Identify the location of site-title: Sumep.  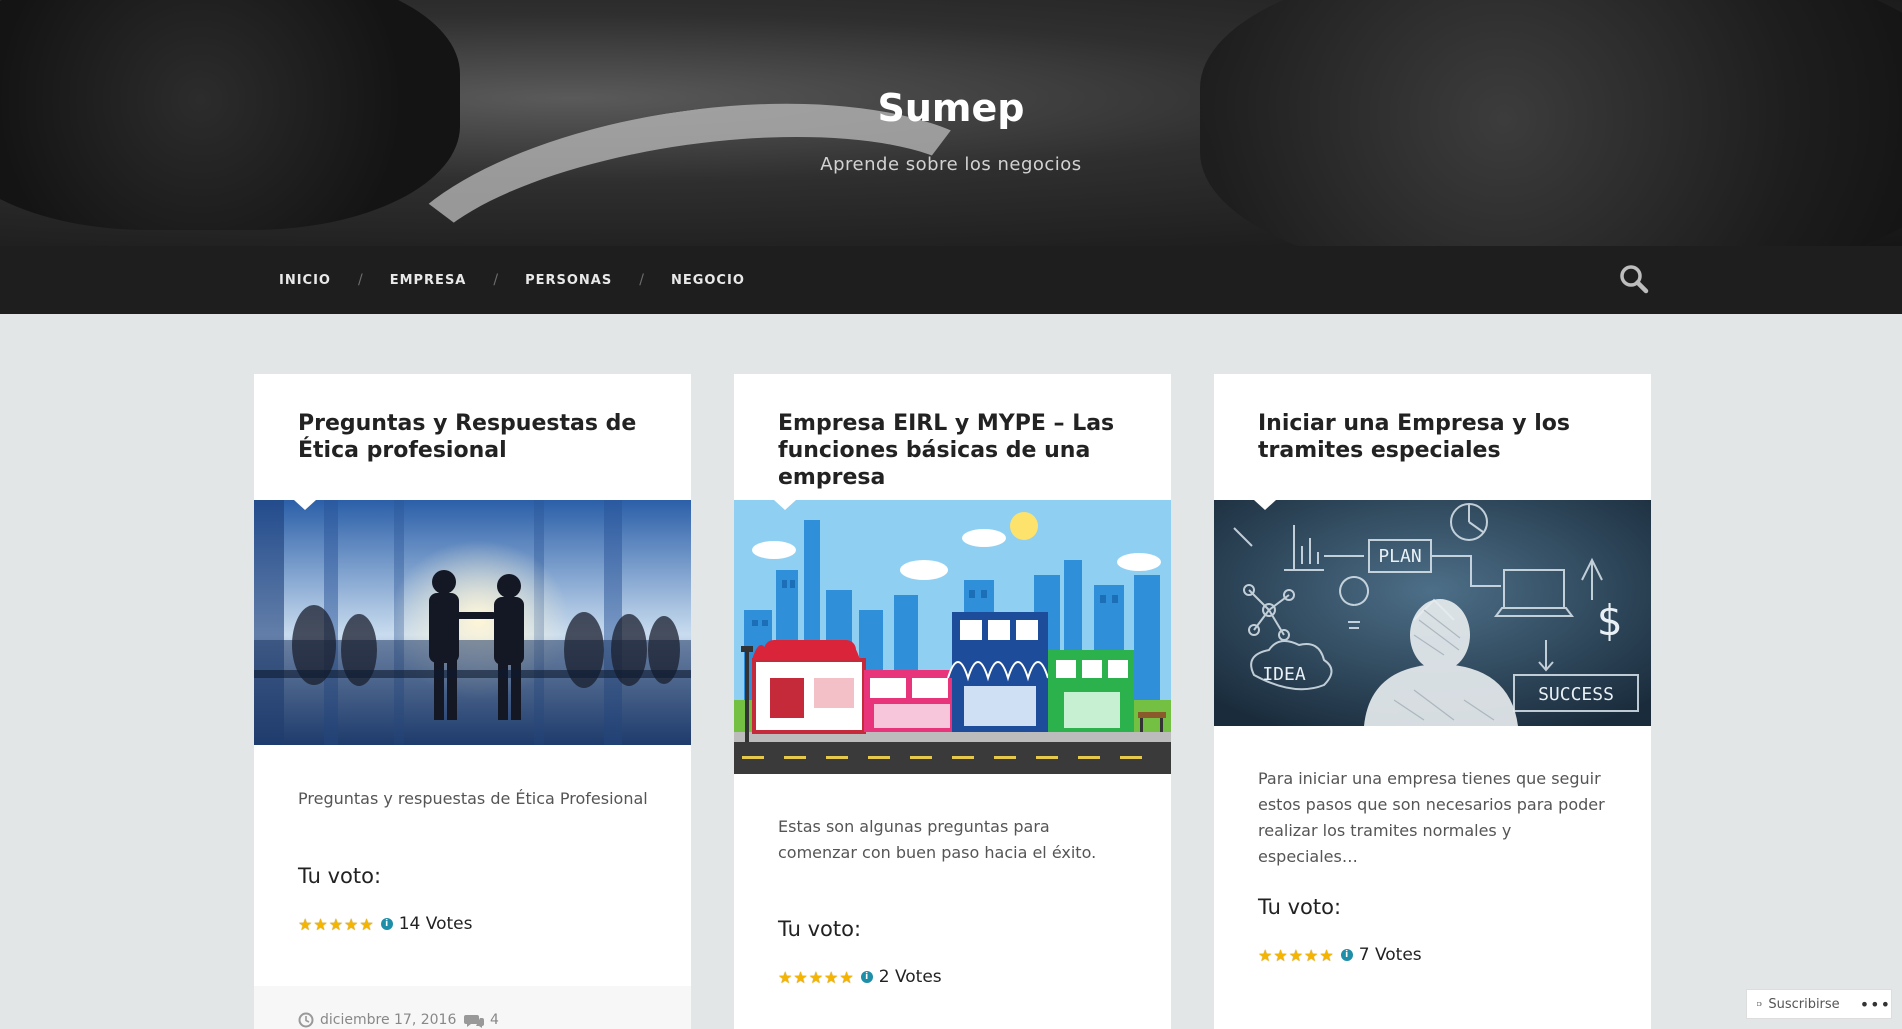
(951, 108).